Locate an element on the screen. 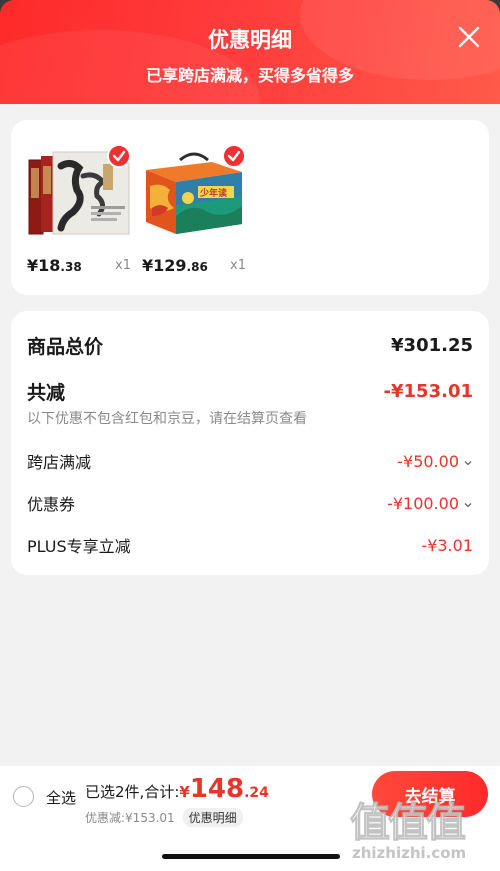 This screenshot has width=500, height=871. discount-detail-header: 优惠明细 已享跨店满减，买得多省得多 is located at coordinates (250, 52).